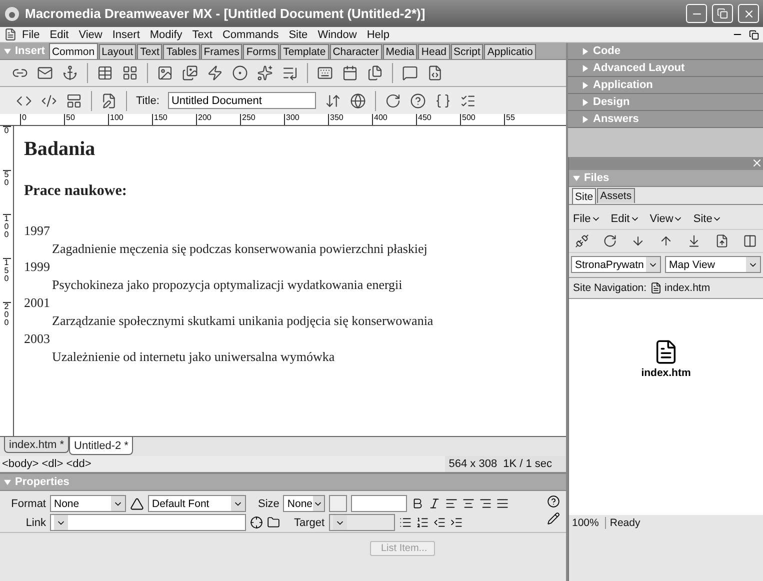 The width and height of the screenshot is (763, 581). Describe the element at coordinates (622, 523) in the screenshot. I see `status-text: Ready` at that location.